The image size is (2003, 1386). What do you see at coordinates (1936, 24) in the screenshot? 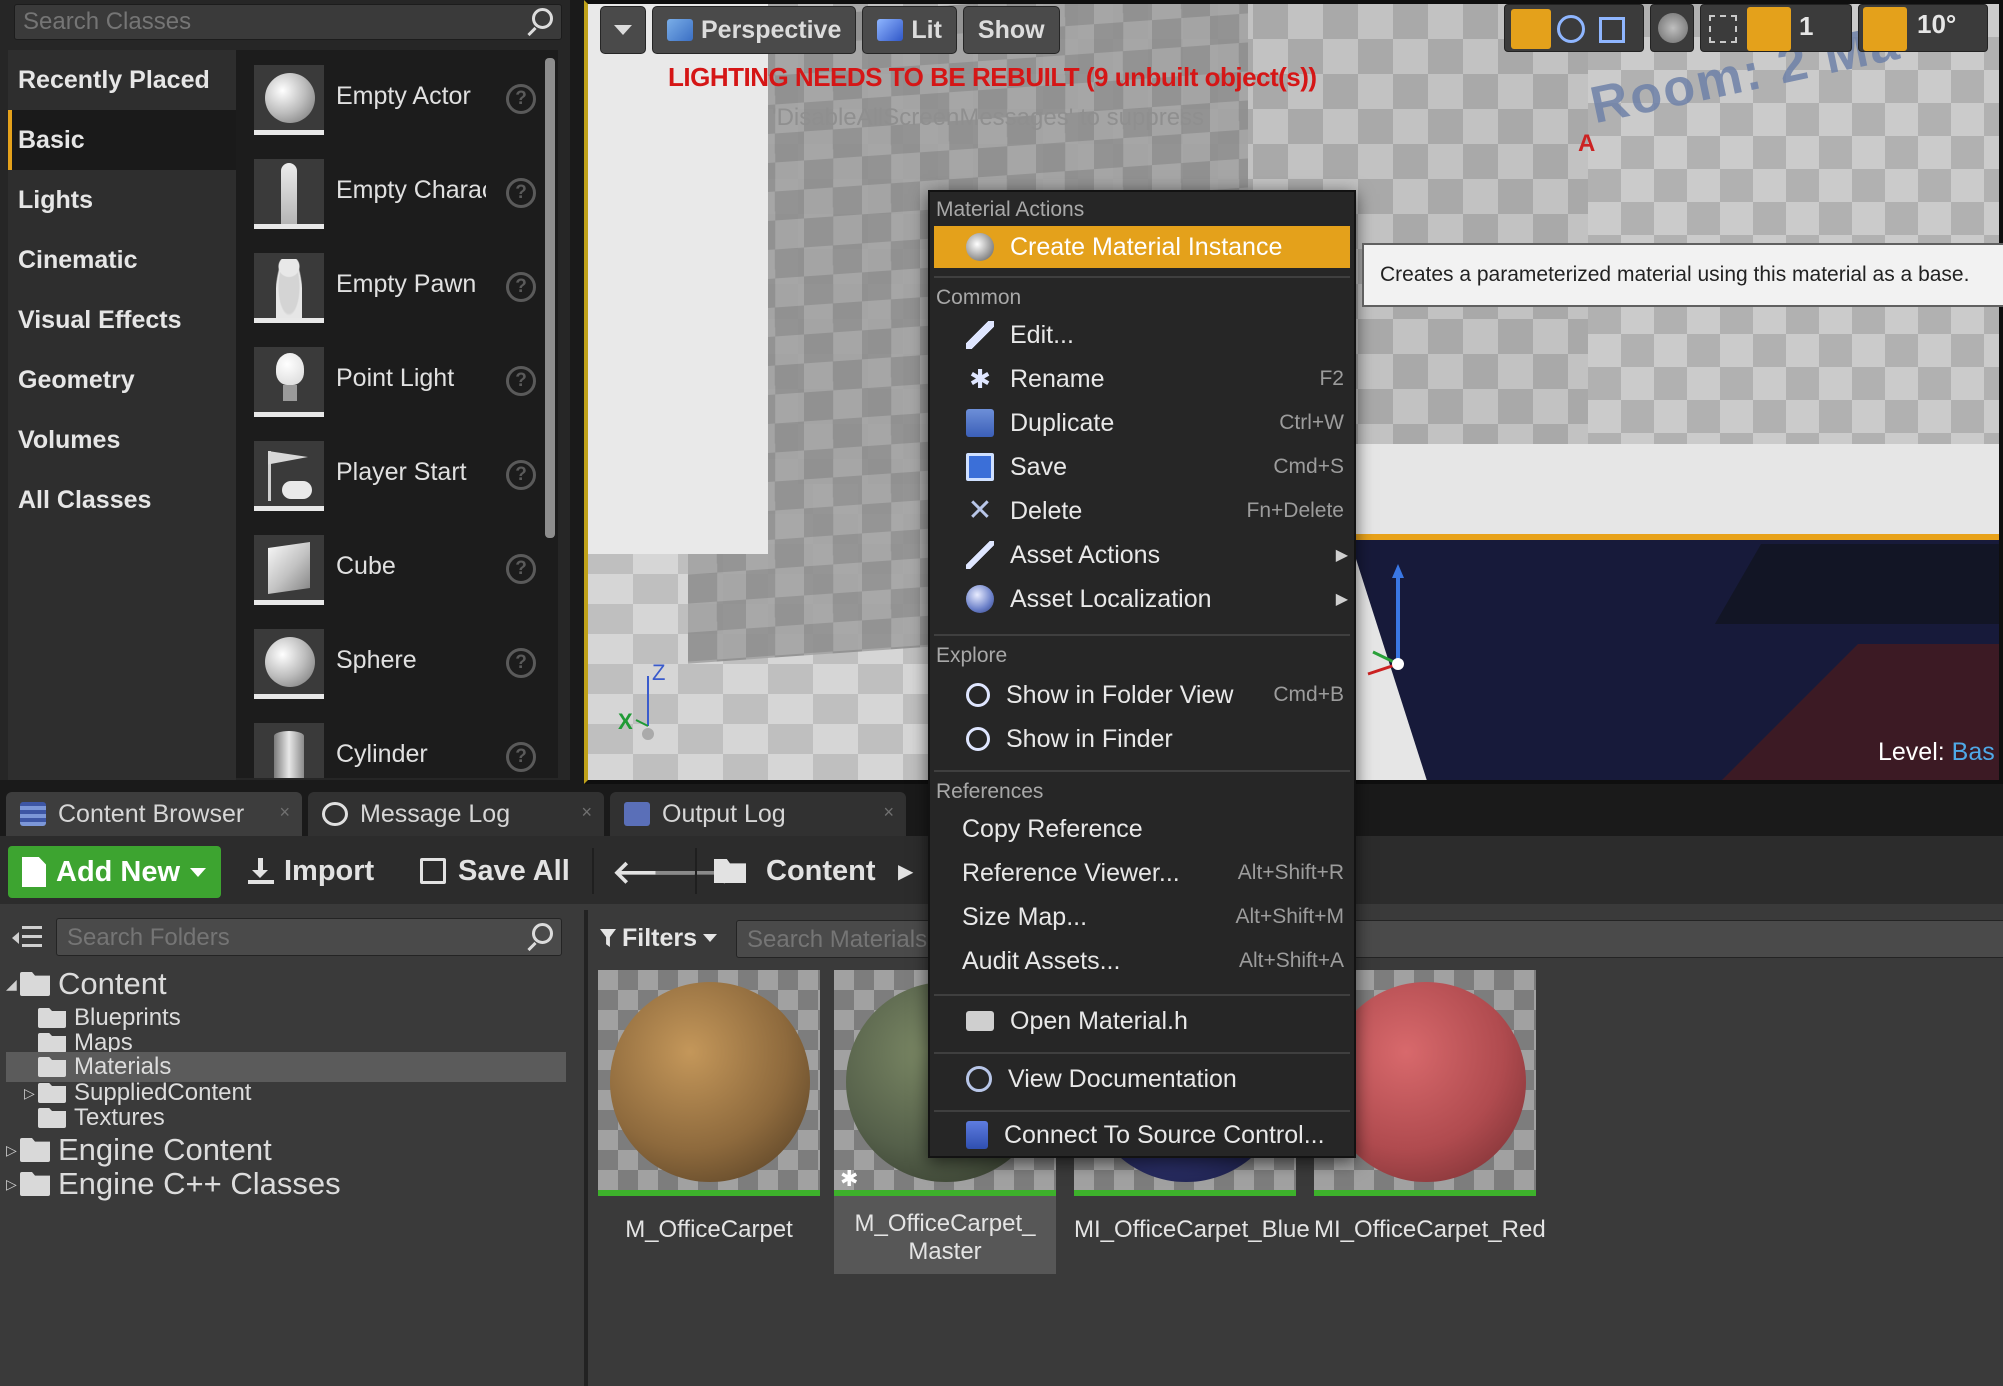
I see `rotation-snap-value: 10°` at bounding box center [1936, 24].